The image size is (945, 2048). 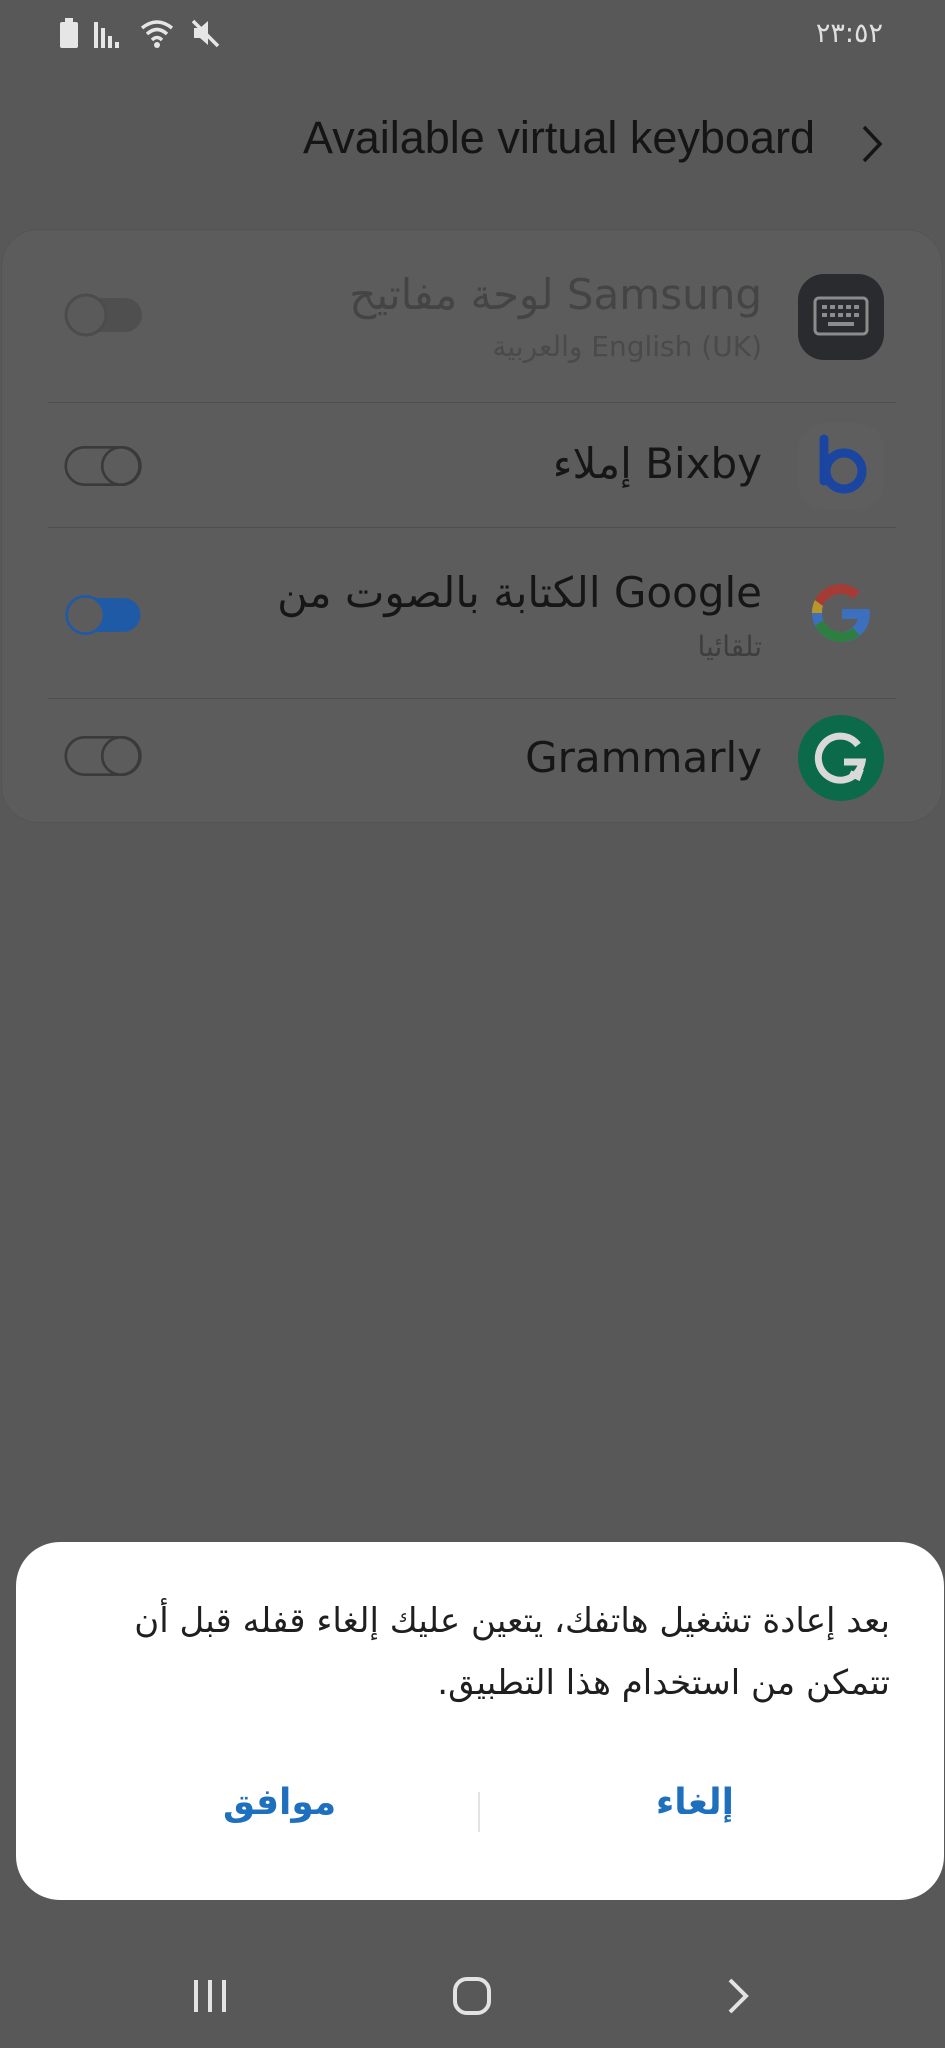 I want to click on back-icon, so click(x=739, y=1996).